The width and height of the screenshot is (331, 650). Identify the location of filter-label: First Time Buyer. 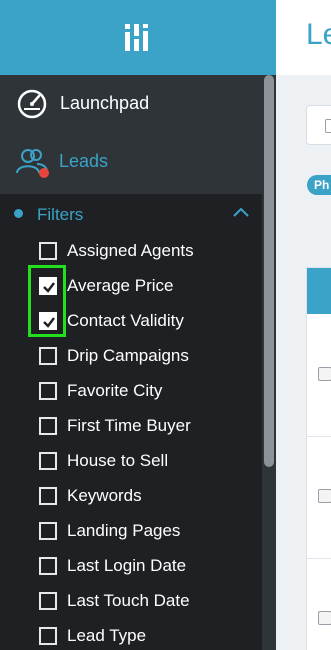
(129, 425).